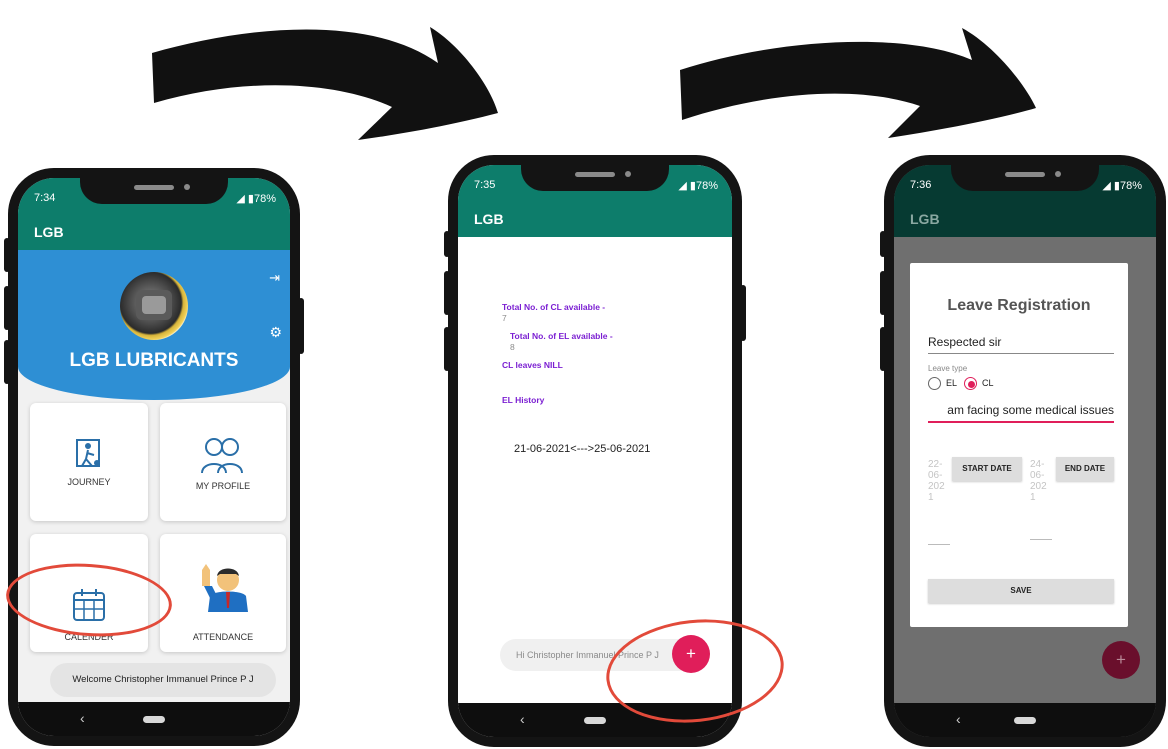  Describe the element at coordinates (988, 383) in the screenshot. I see `radio-cl-label: CL` at that location.